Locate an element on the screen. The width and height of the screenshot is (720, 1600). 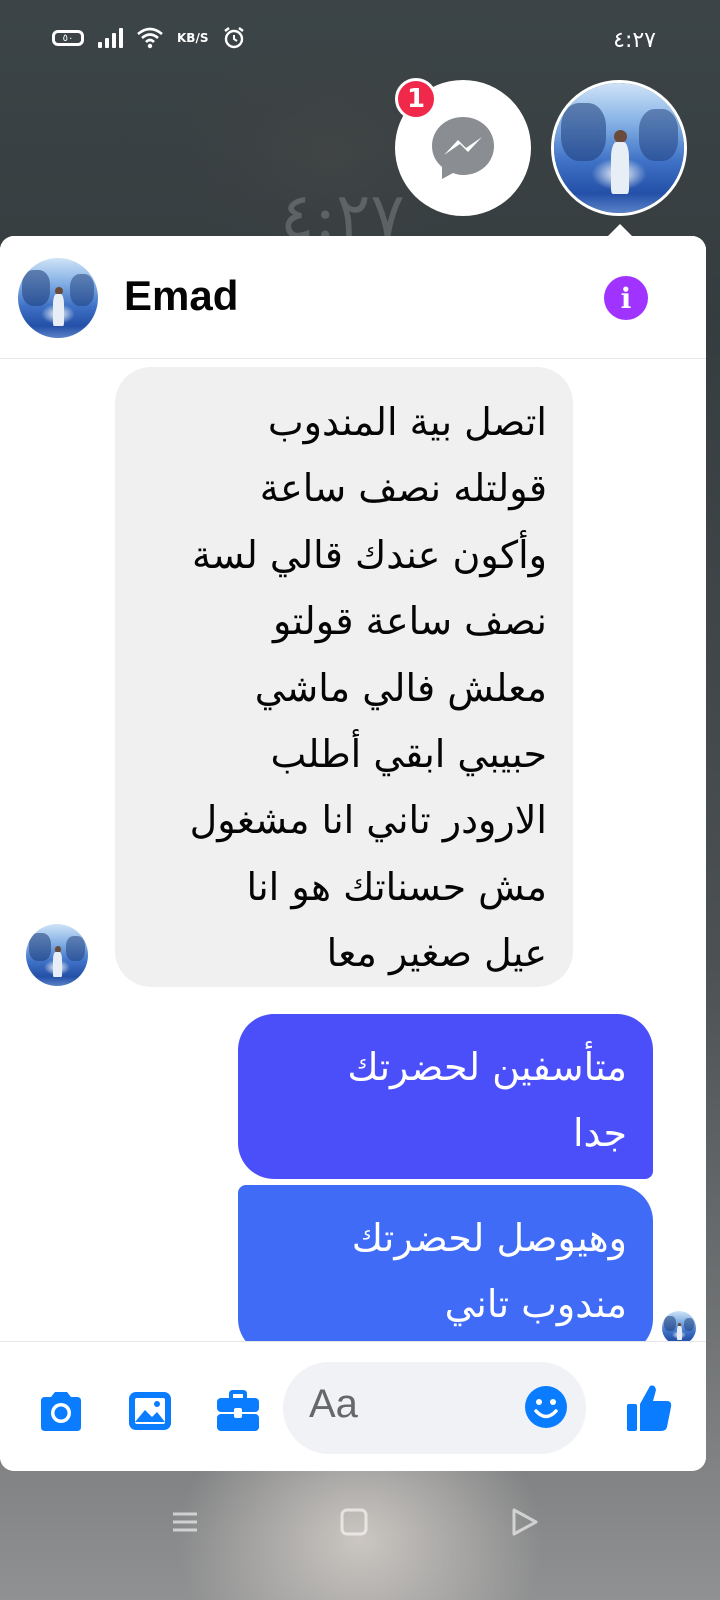
info-icon: i is located at coordinates (626, 298).